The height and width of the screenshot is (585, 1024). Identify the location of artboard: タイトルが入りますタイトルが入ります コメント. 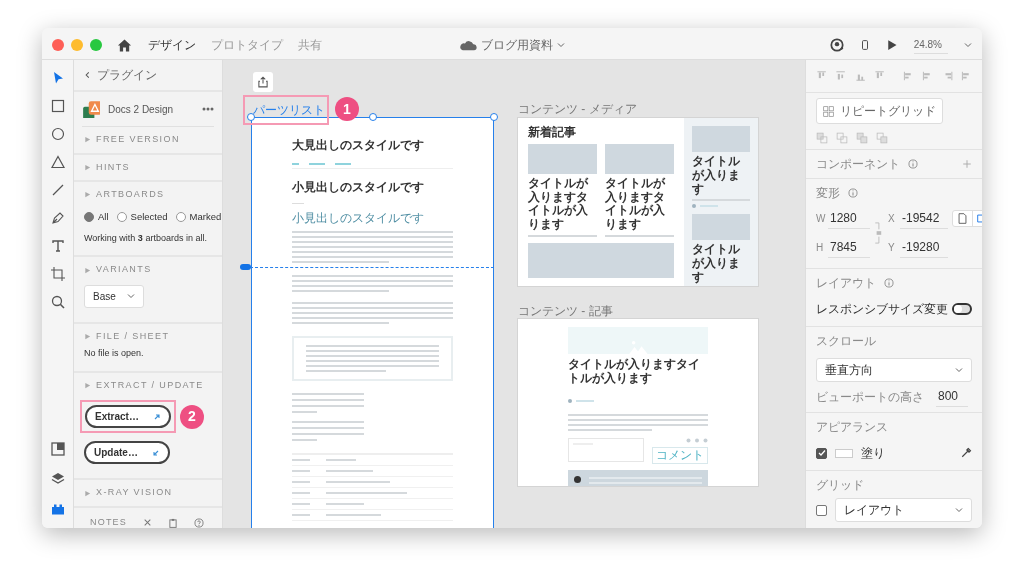
(638, 402).